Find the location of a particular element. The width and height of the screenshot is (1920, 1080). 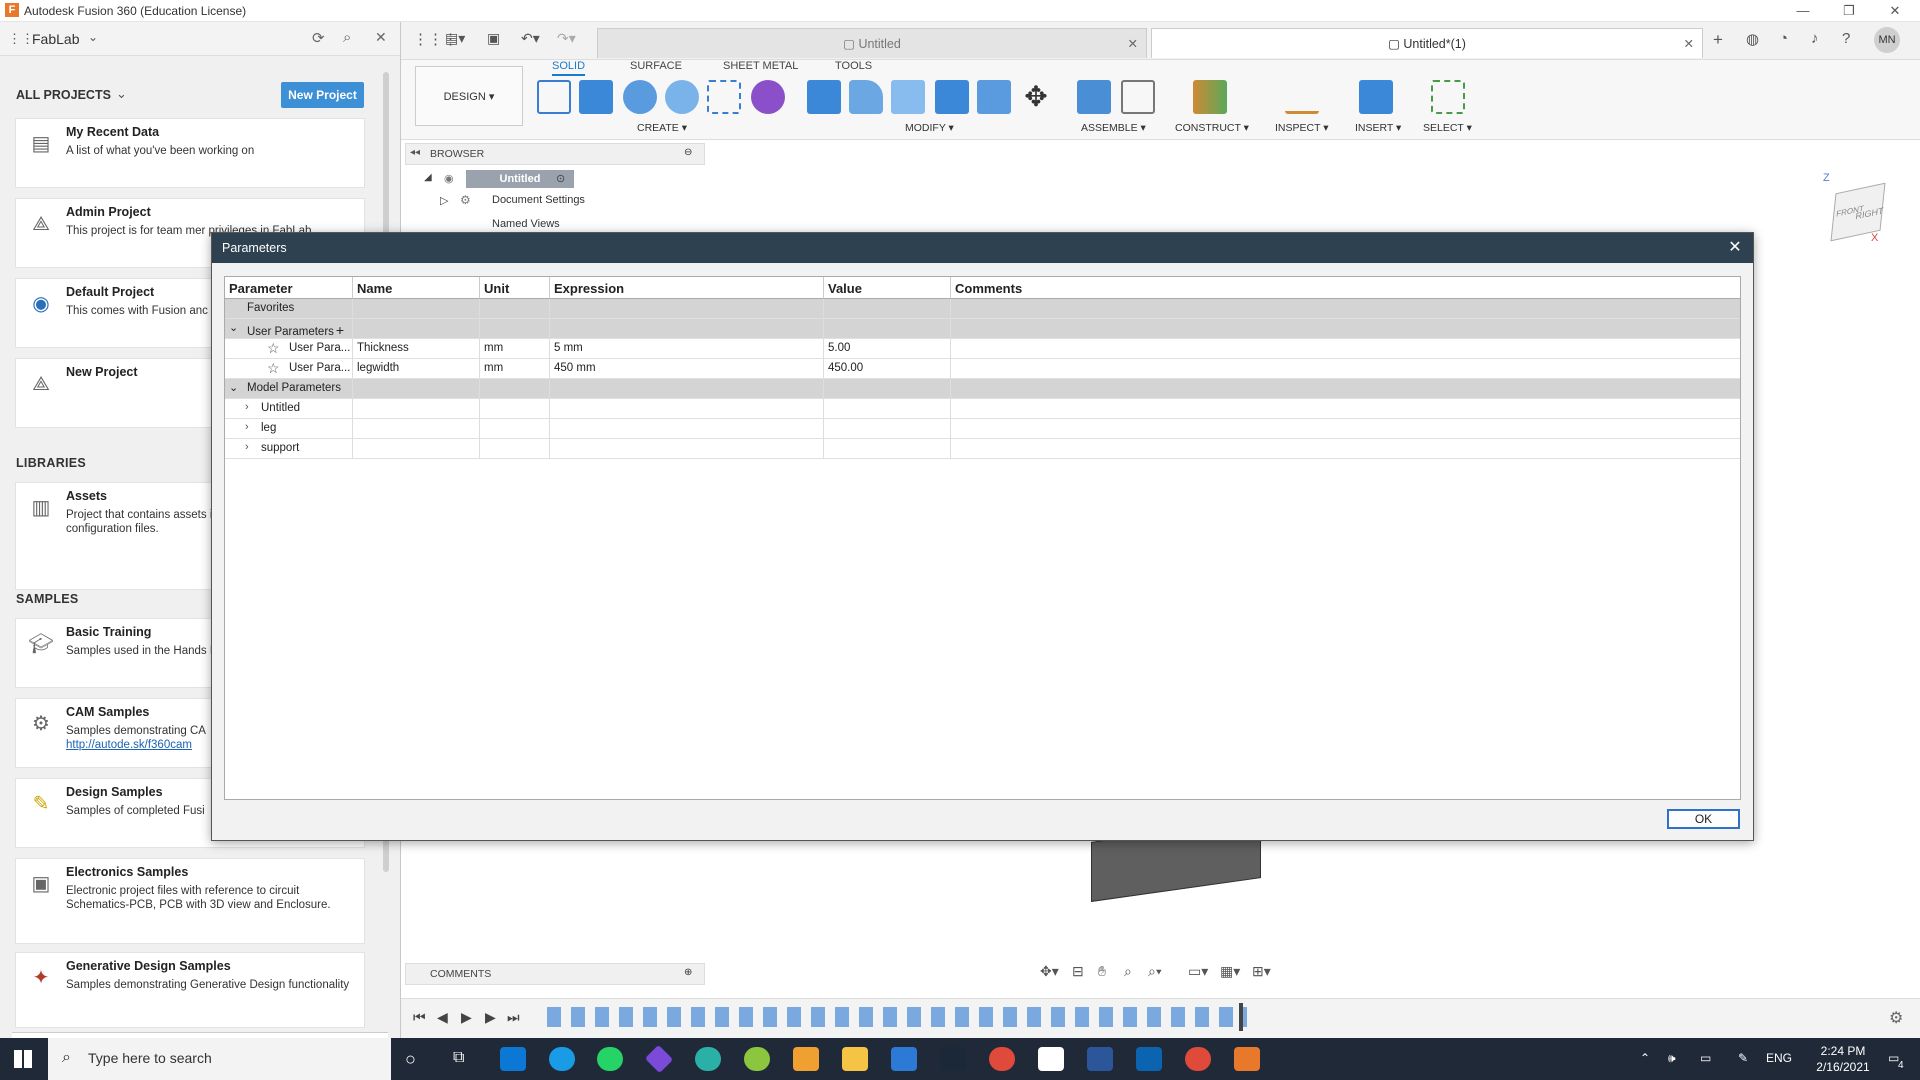

orbit-icon: ✥▾ is located at coordinates (1049, 971).